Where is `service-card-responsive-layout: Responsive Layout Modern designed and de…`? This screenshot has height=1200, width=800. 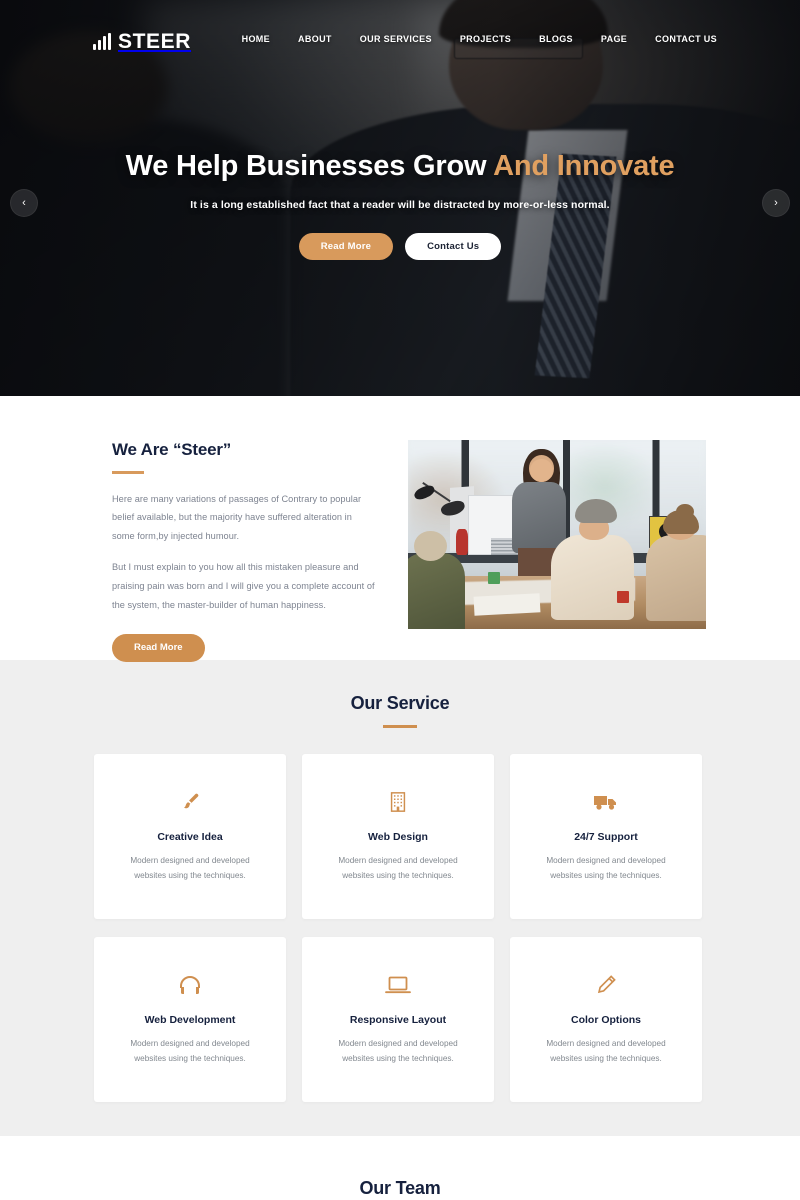
service-card-responsive-layout: Responsive Layout Modern designed and de… is located at coordinates (398, 1019).